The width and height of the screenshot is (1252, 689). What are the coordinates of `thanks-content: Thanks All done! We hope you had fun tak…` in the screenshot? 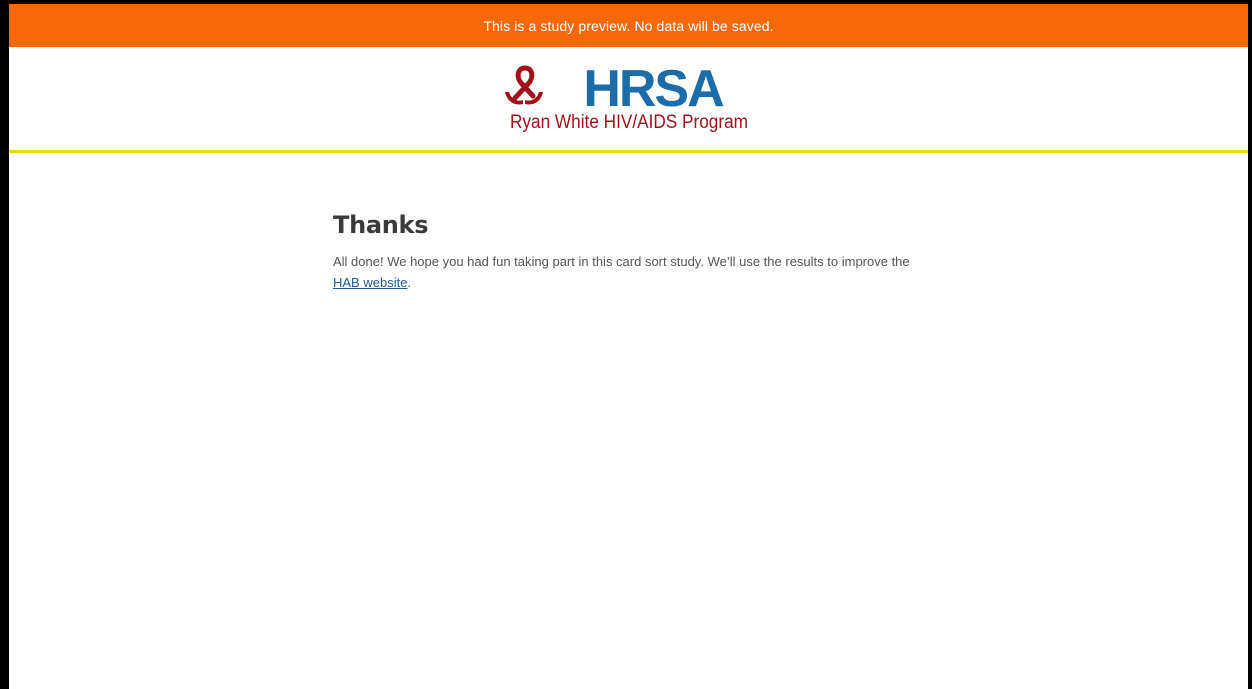 It's located at (628, 252).